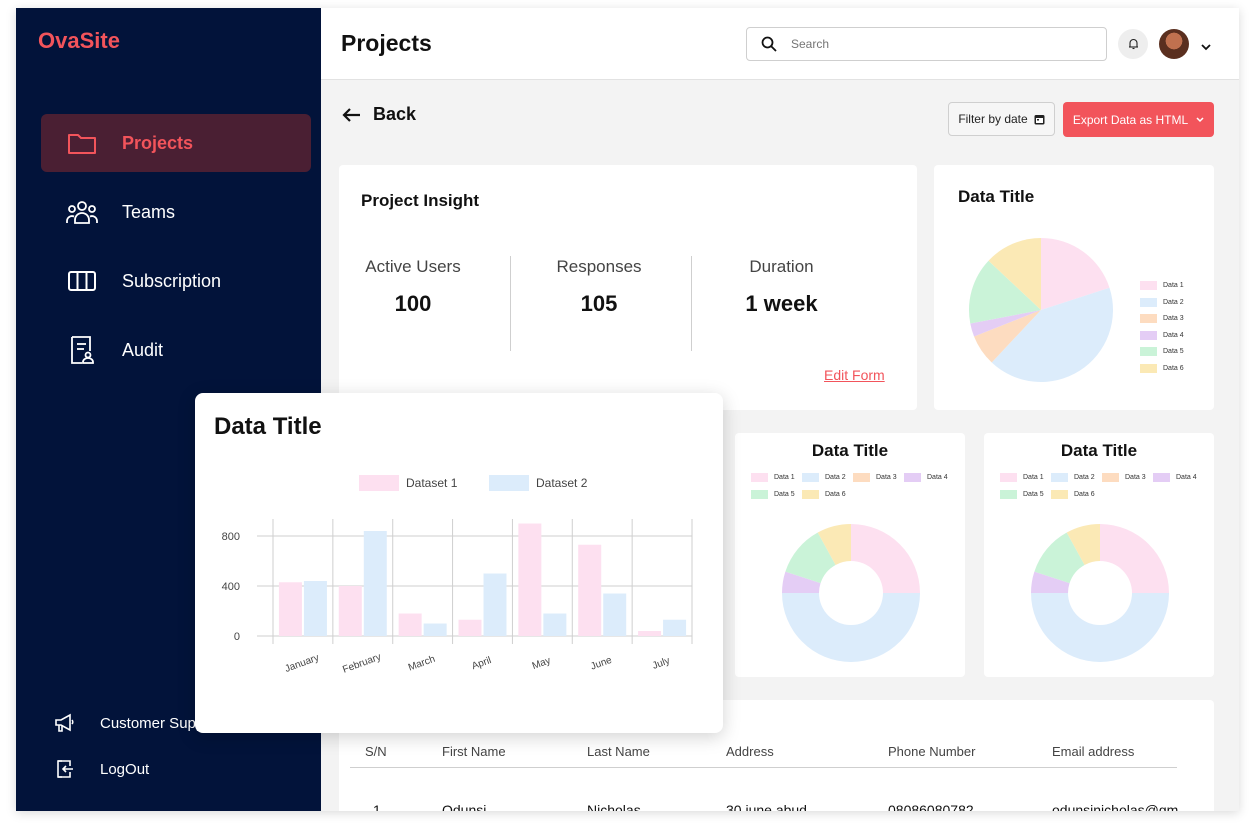  Describe the element at coordinates (377, 806) in the screenshot. I see `table-cell-sn: 1` at that location.